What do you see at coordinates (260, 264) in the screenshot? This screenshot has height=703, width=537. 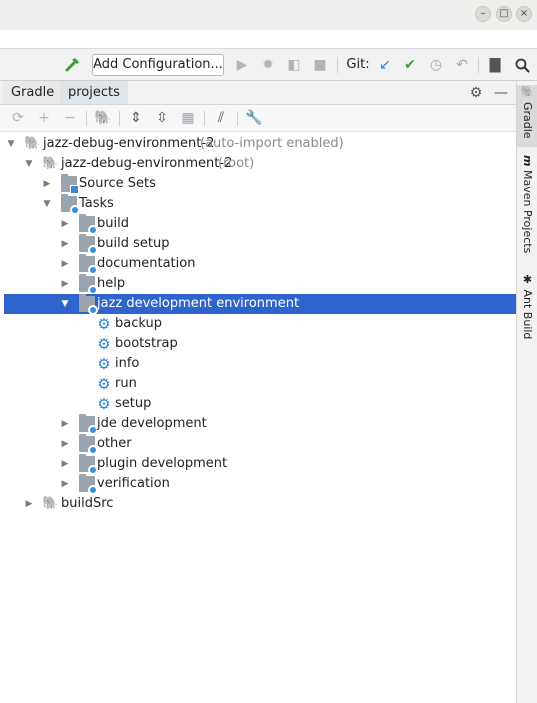 I see `tree-row-task-group: ▶ documentation` at bounding box center [260, 264].